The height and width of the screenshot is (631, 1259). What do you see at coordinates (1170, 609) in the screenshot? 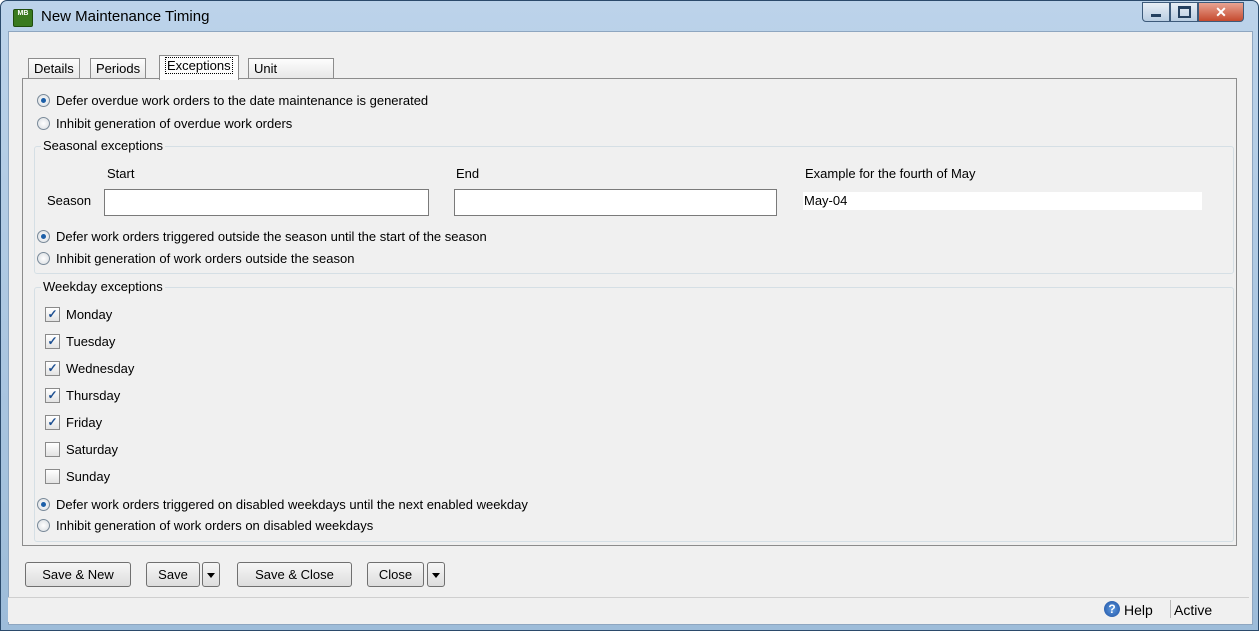
I see `status-separator` at bounding box center [1170, 609].